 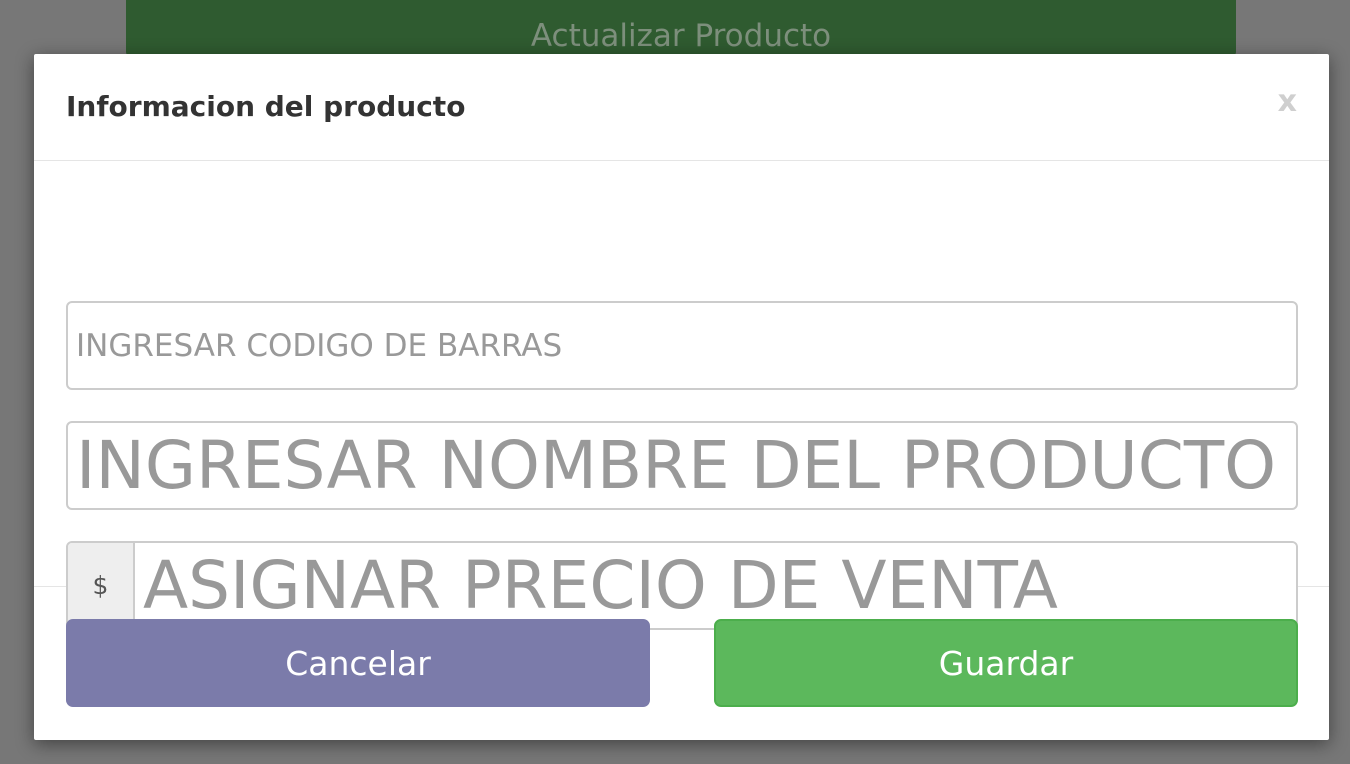 I want to click on cancel-button: Cancelar, so click(x=358, y=663).